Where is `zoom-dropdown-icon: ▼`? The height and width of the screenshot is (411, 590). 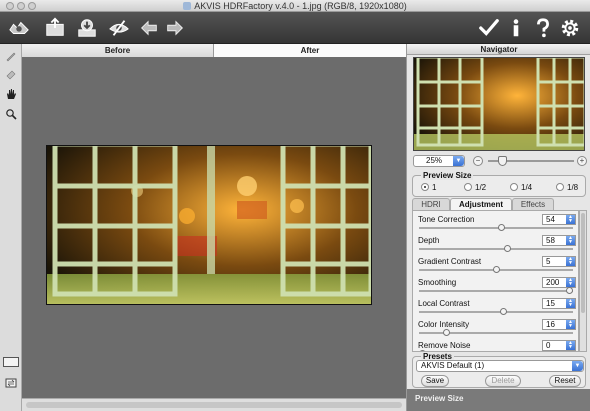
zoom-dropdown-icon: ▼ is located at coordinates (458, 161).